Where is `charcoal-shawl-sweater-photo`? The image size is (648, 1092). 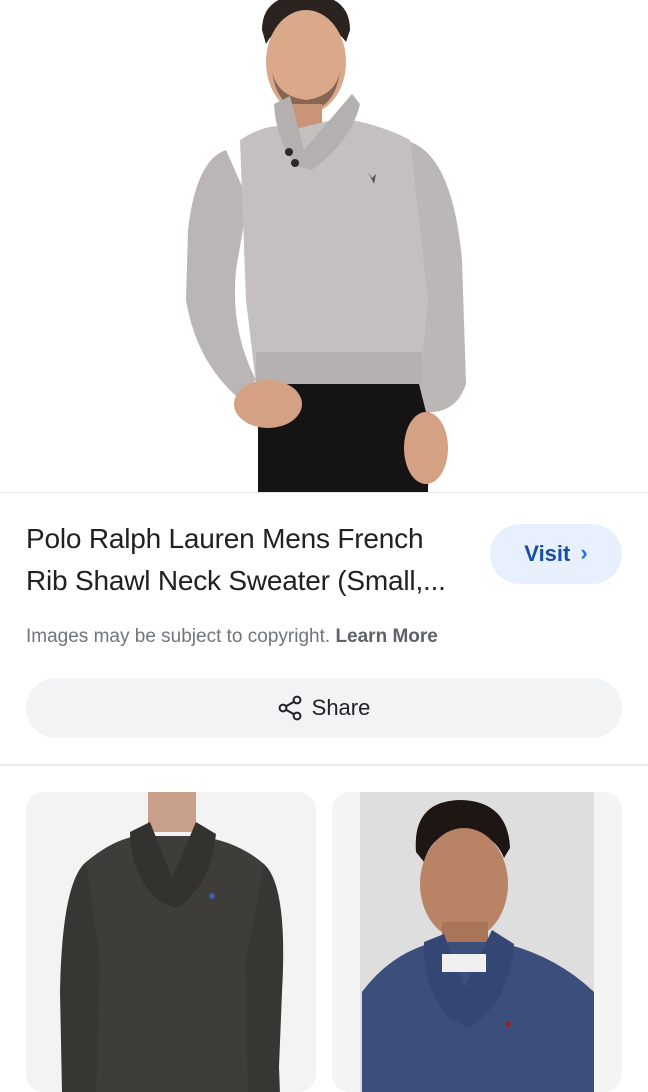 charcoal-shawl-sweater-photo is located at coordinates (171, 942).